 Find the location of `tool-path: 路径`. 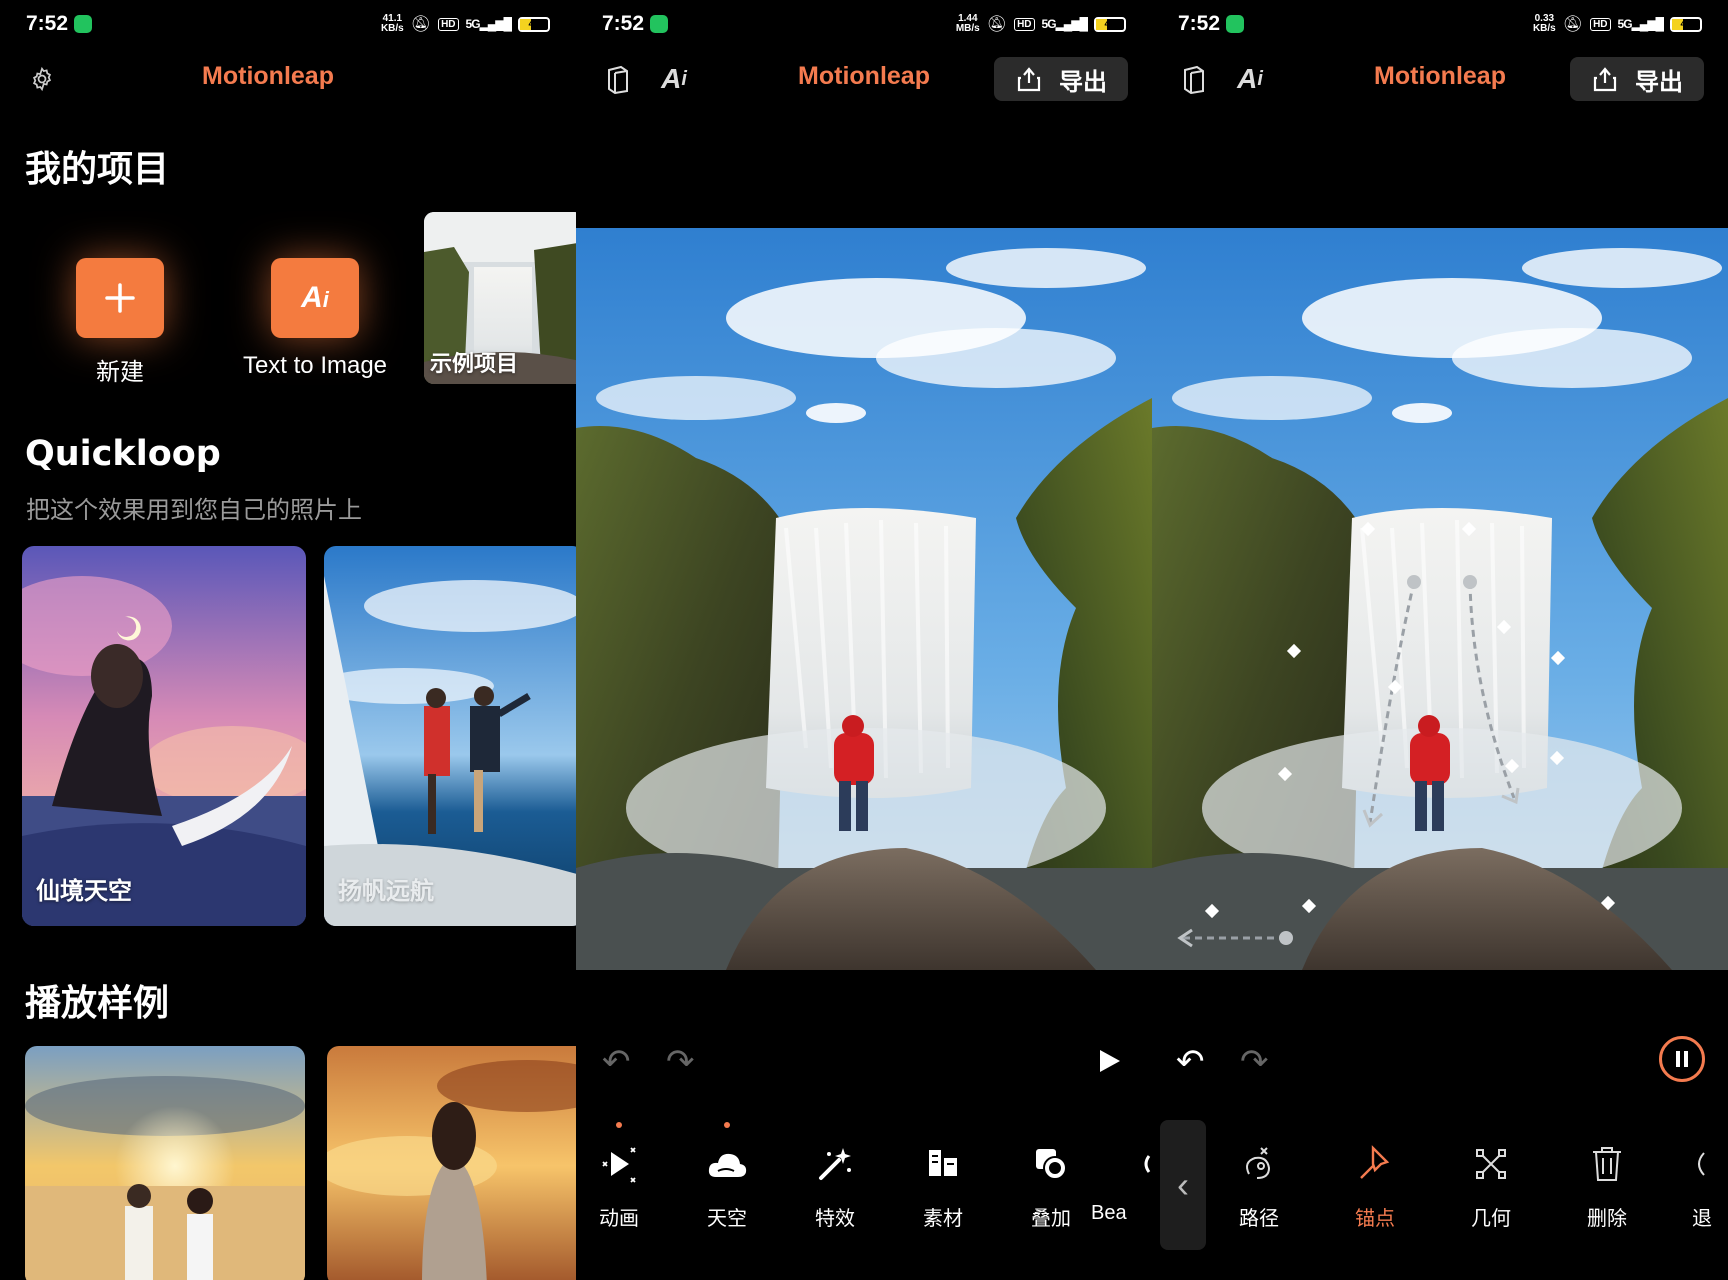

tool-path: 路径 is located at coordinates (1259, 1170).